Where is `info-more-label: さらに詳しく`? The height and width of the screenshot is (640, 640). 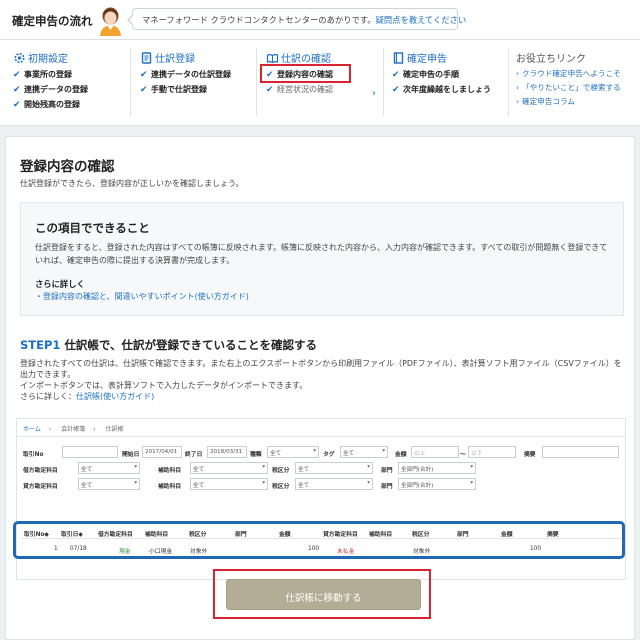 info-more-label: さらに詳しく is located at coordinates (60, 284).